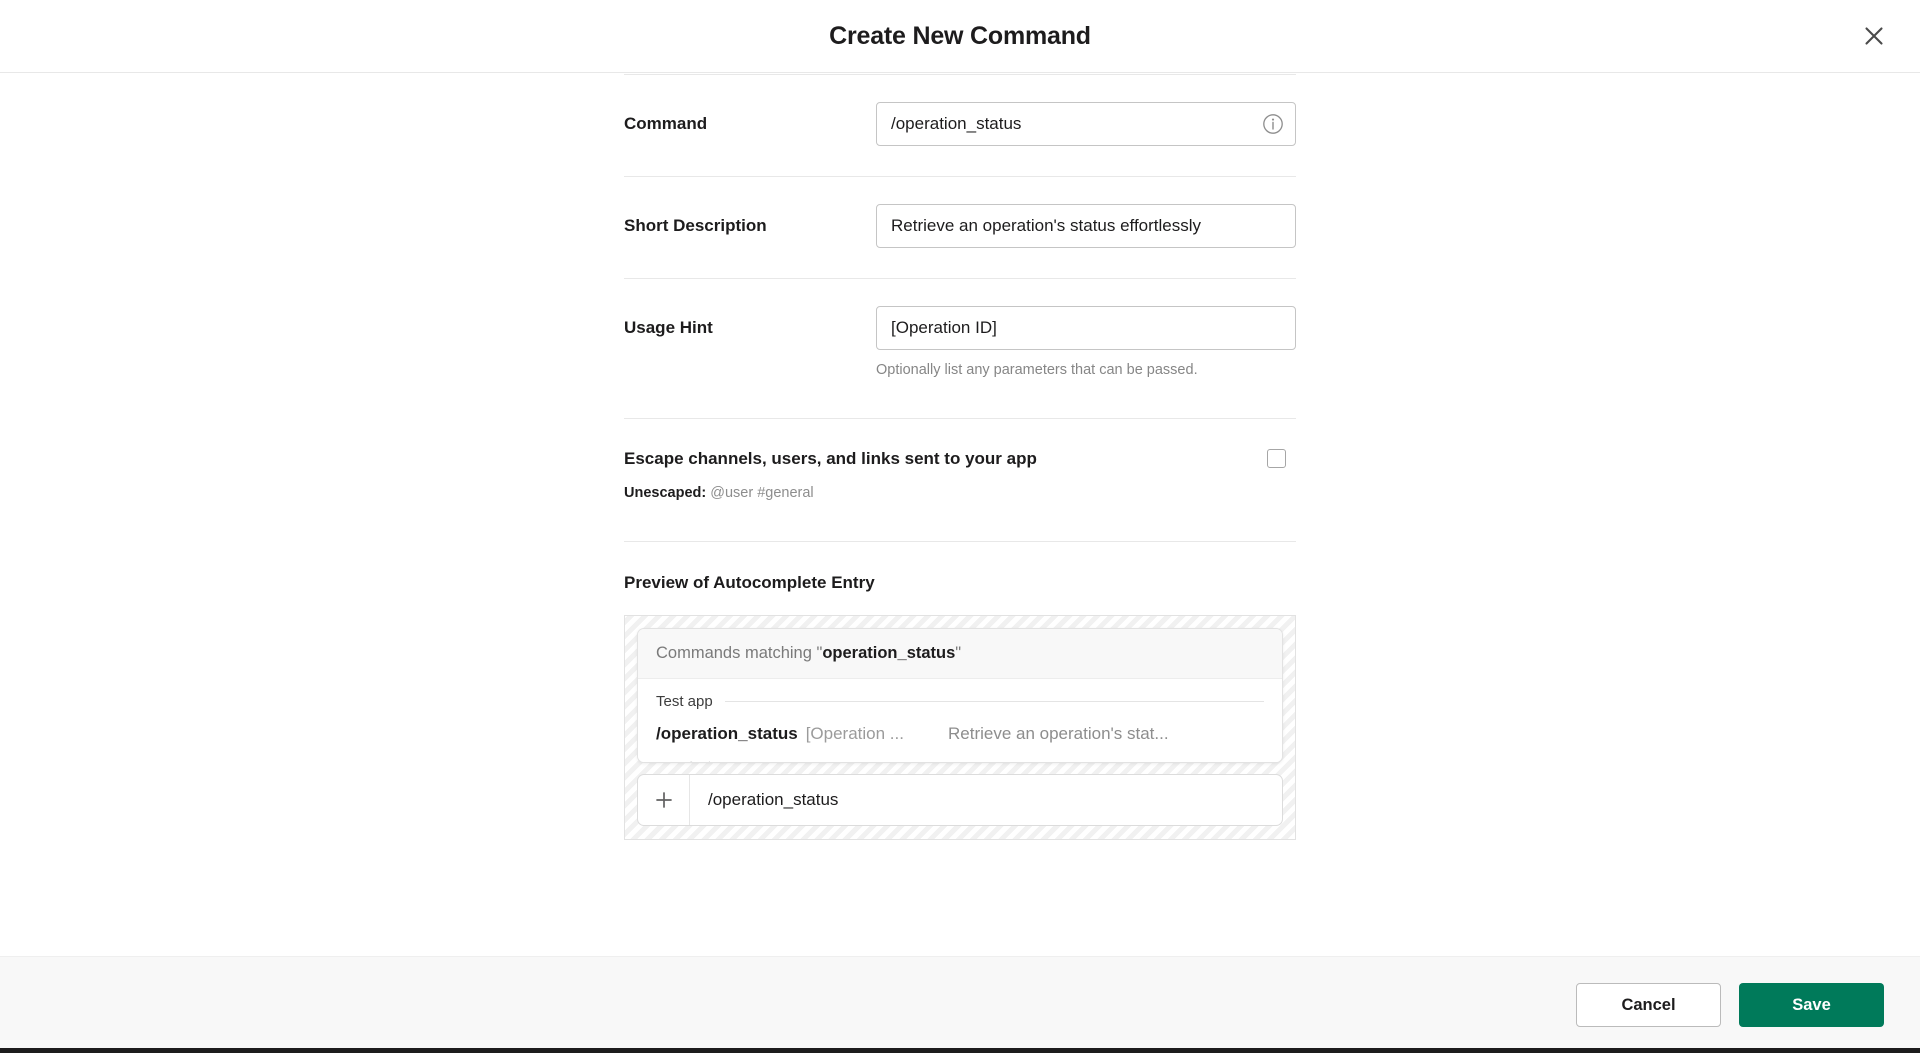 Image resolution: width=1920 pixels, height=1053 pixels. What do you see at coordinates (960, 264) in the screenshot?
I see `spacer-after-short-description` at bounding box center [960, 264].